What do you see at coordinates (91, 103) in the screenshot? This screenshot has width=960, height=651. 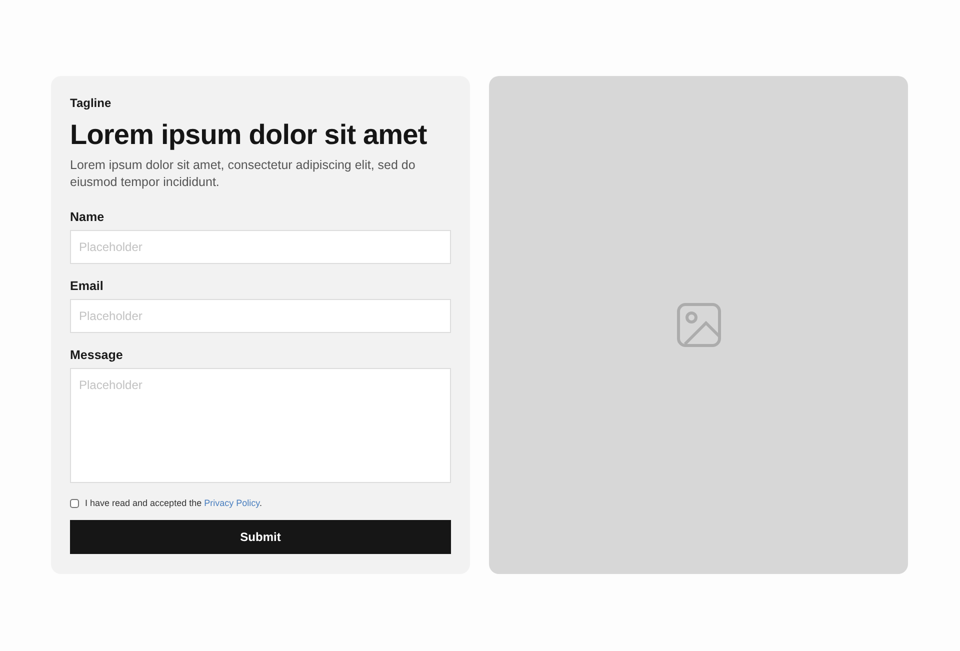 I see `tagline: Tagline` at bounding box center [91, 103].